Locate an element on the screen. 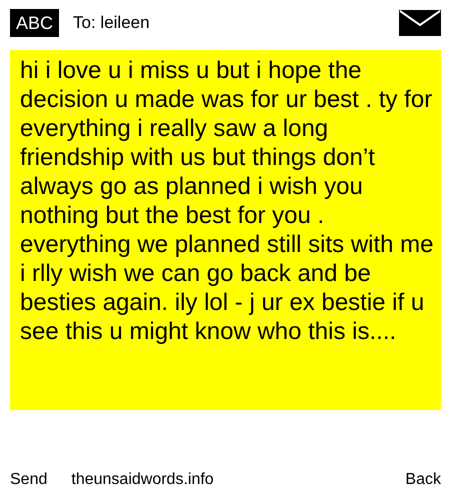 The image size is (450, 500). send-button: Send is located at coordinates (29, 480).